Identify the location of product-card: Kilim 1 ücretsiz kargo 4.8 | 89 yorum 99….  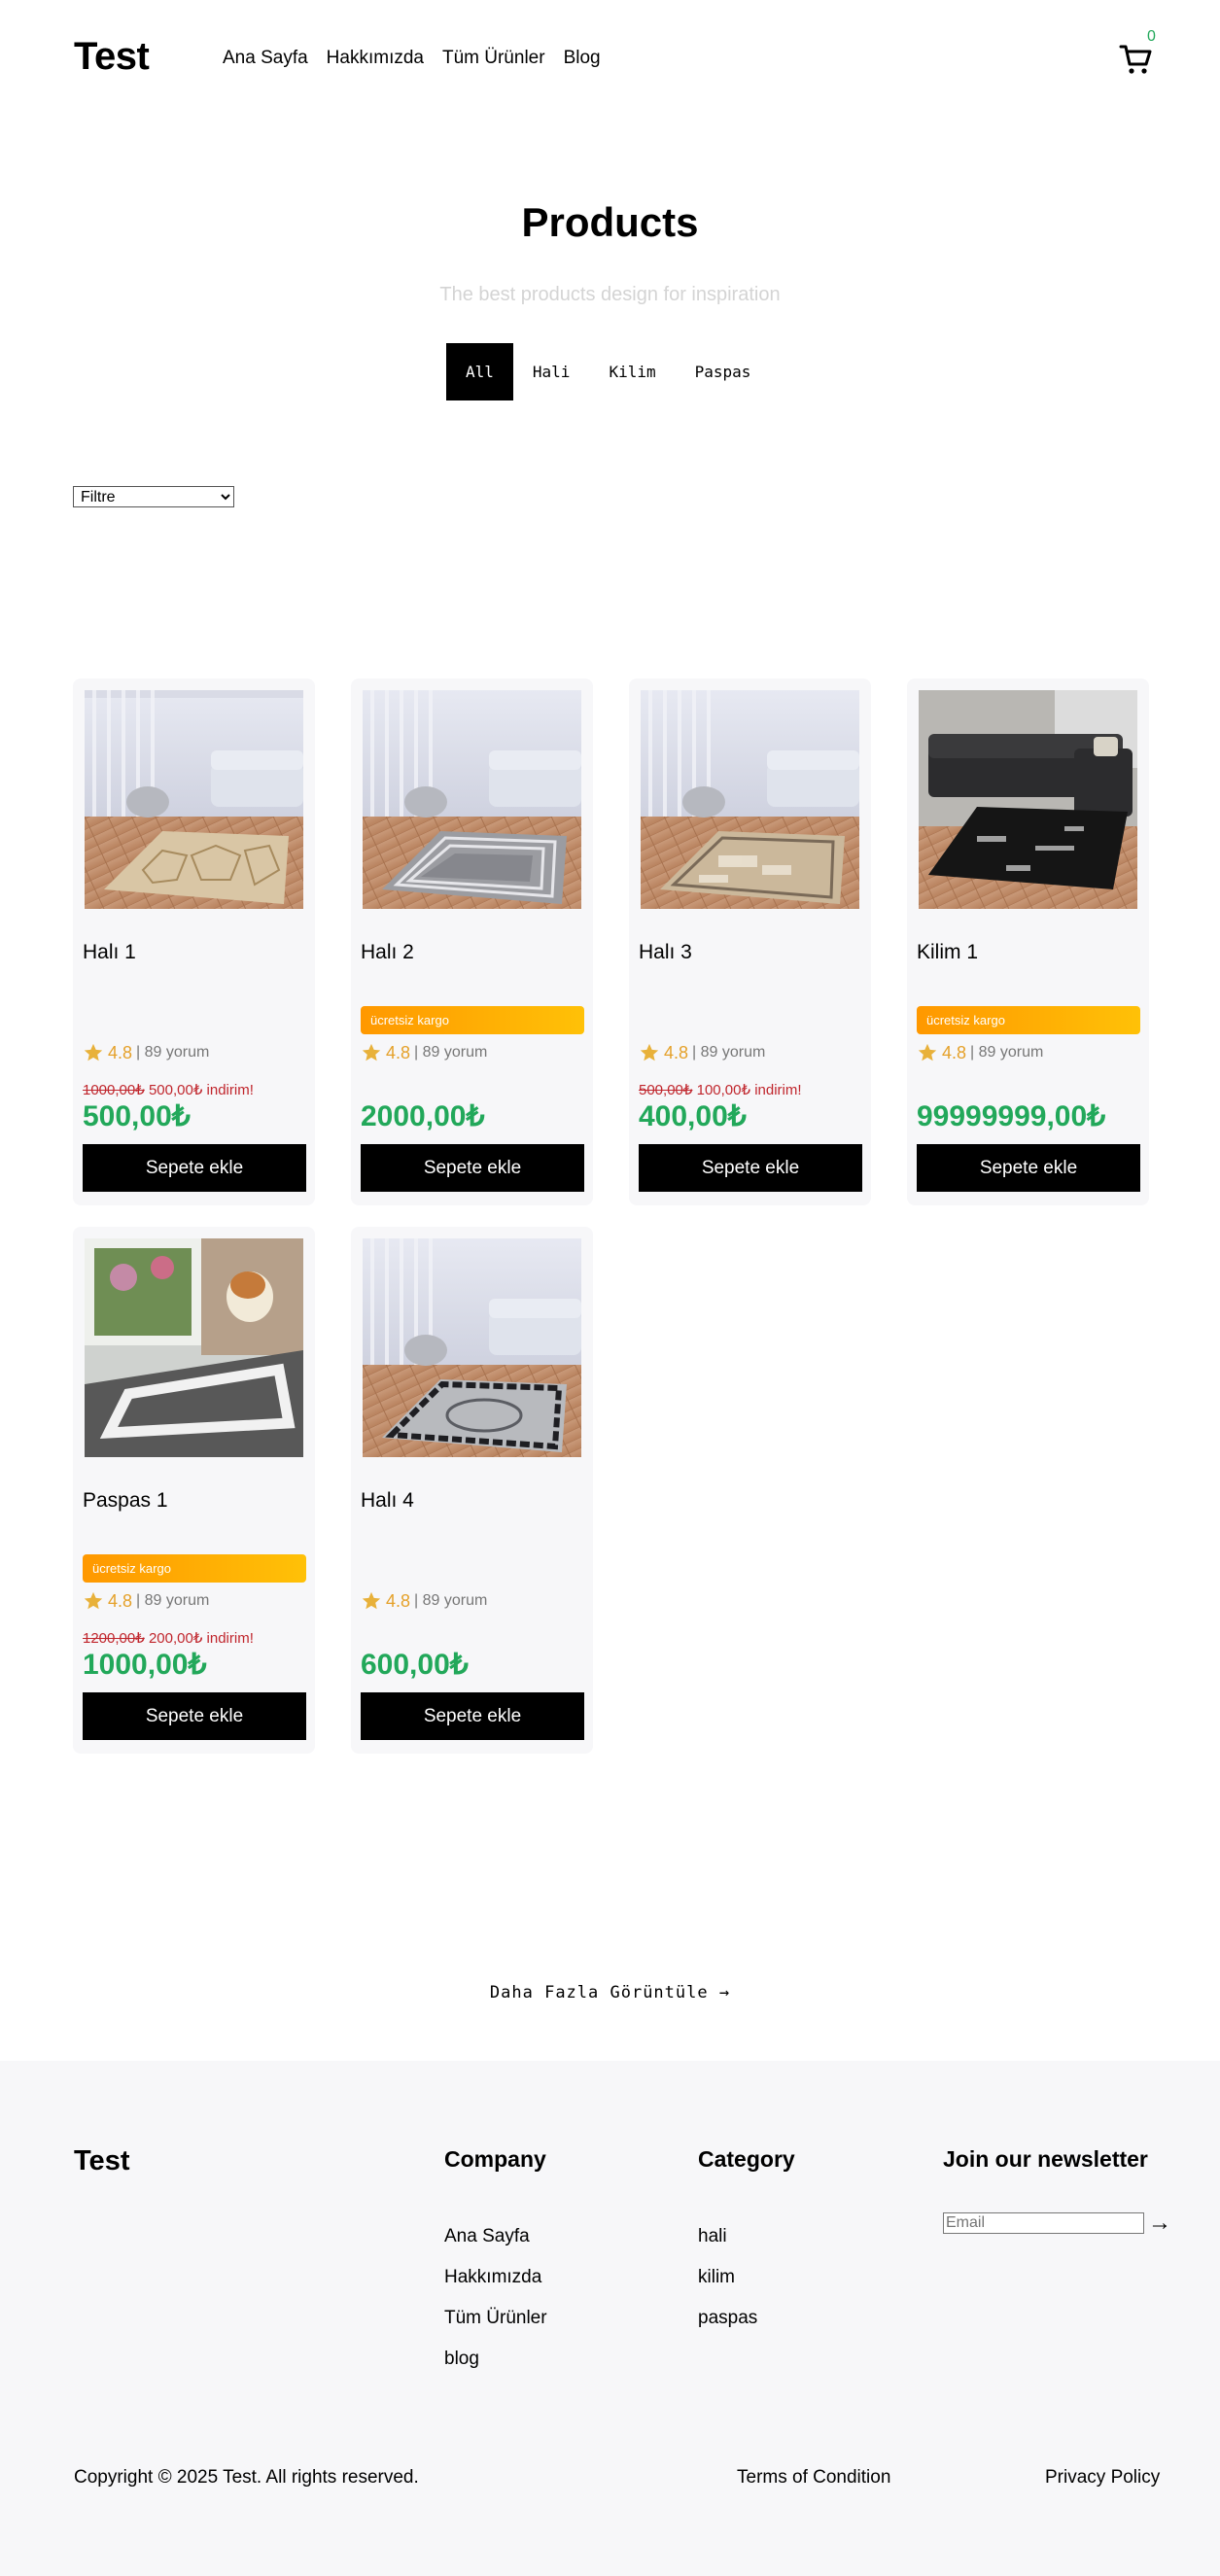
(1028, 942).